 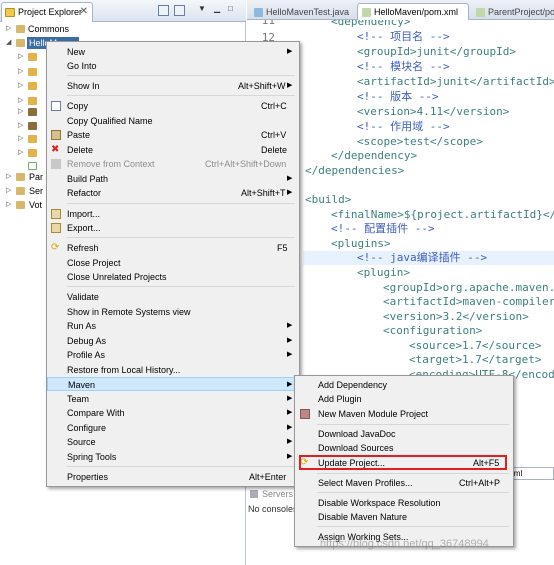 I want to click on menu-item-close-unrelated-projects: Close Unrelated Projects, so click(x=173, y=277).